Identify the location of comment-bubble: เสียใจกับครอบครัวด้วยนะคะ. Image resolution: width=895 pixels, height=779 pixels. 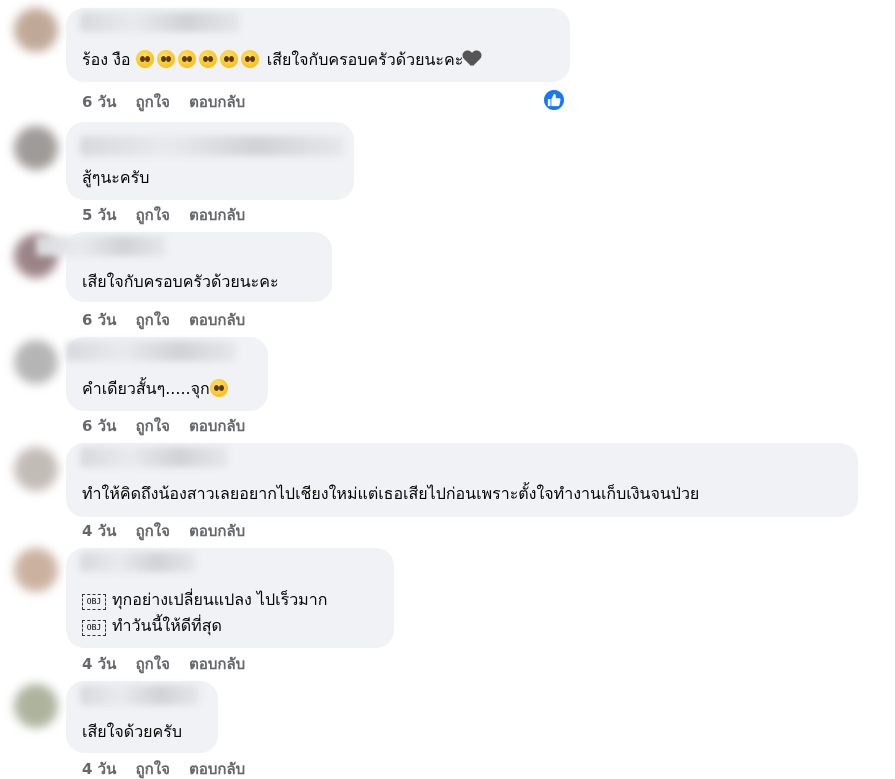
(184, 267).